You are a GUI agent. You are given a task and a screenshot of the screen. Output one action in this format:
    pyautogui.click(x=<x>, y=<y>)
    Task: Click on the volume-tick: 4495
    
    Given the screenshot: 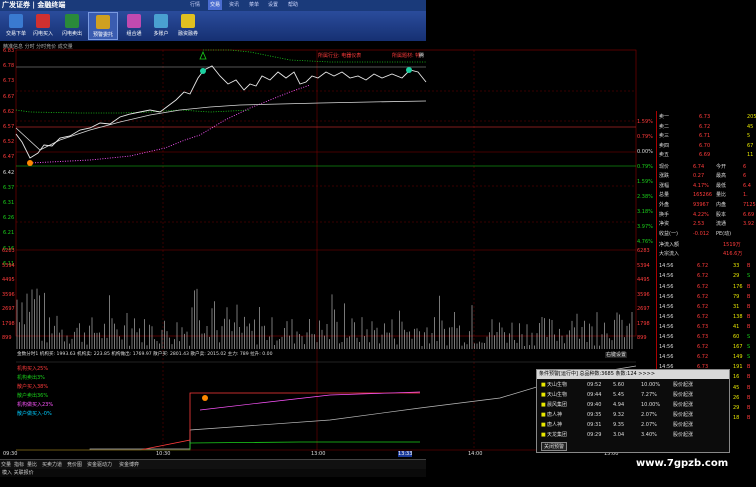 What is the action you would take?
    pyautogui.click(x=8, y=280)
    